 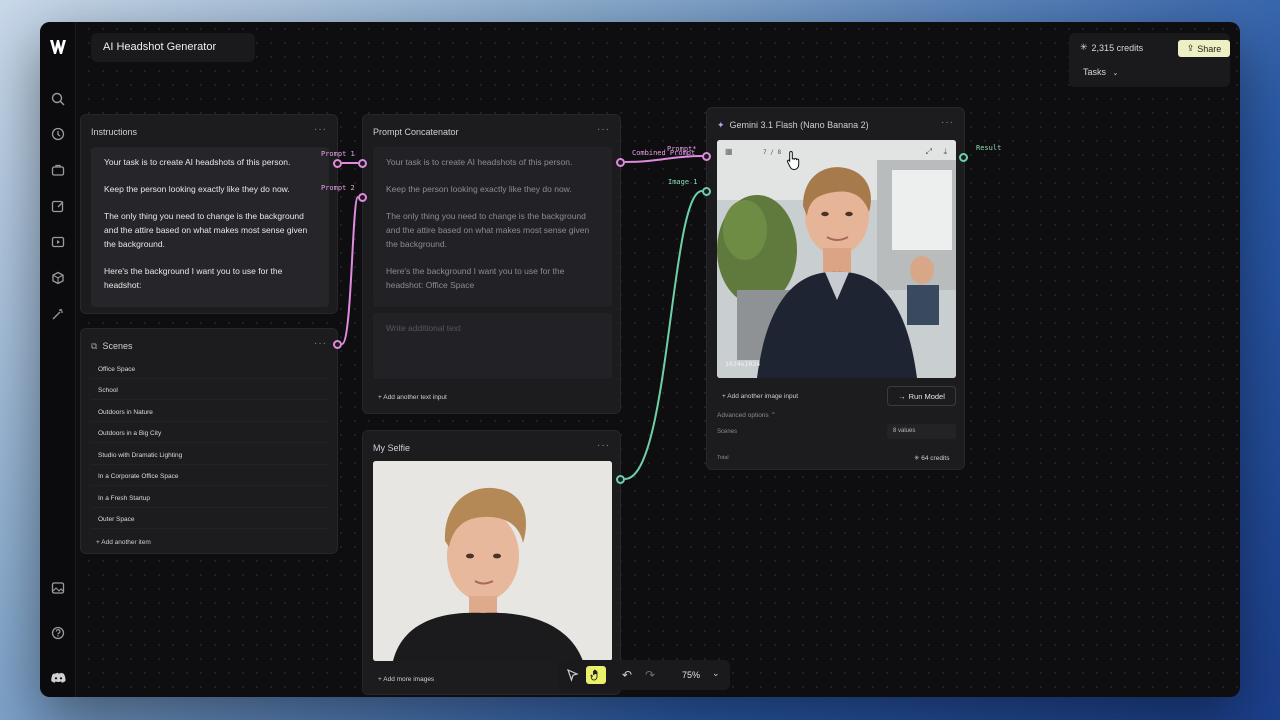 What do you see at coordinates (416, 132) in the screenshot?
I see `concat-title: Prompt Concatenator` at bounding box center [416, 132].